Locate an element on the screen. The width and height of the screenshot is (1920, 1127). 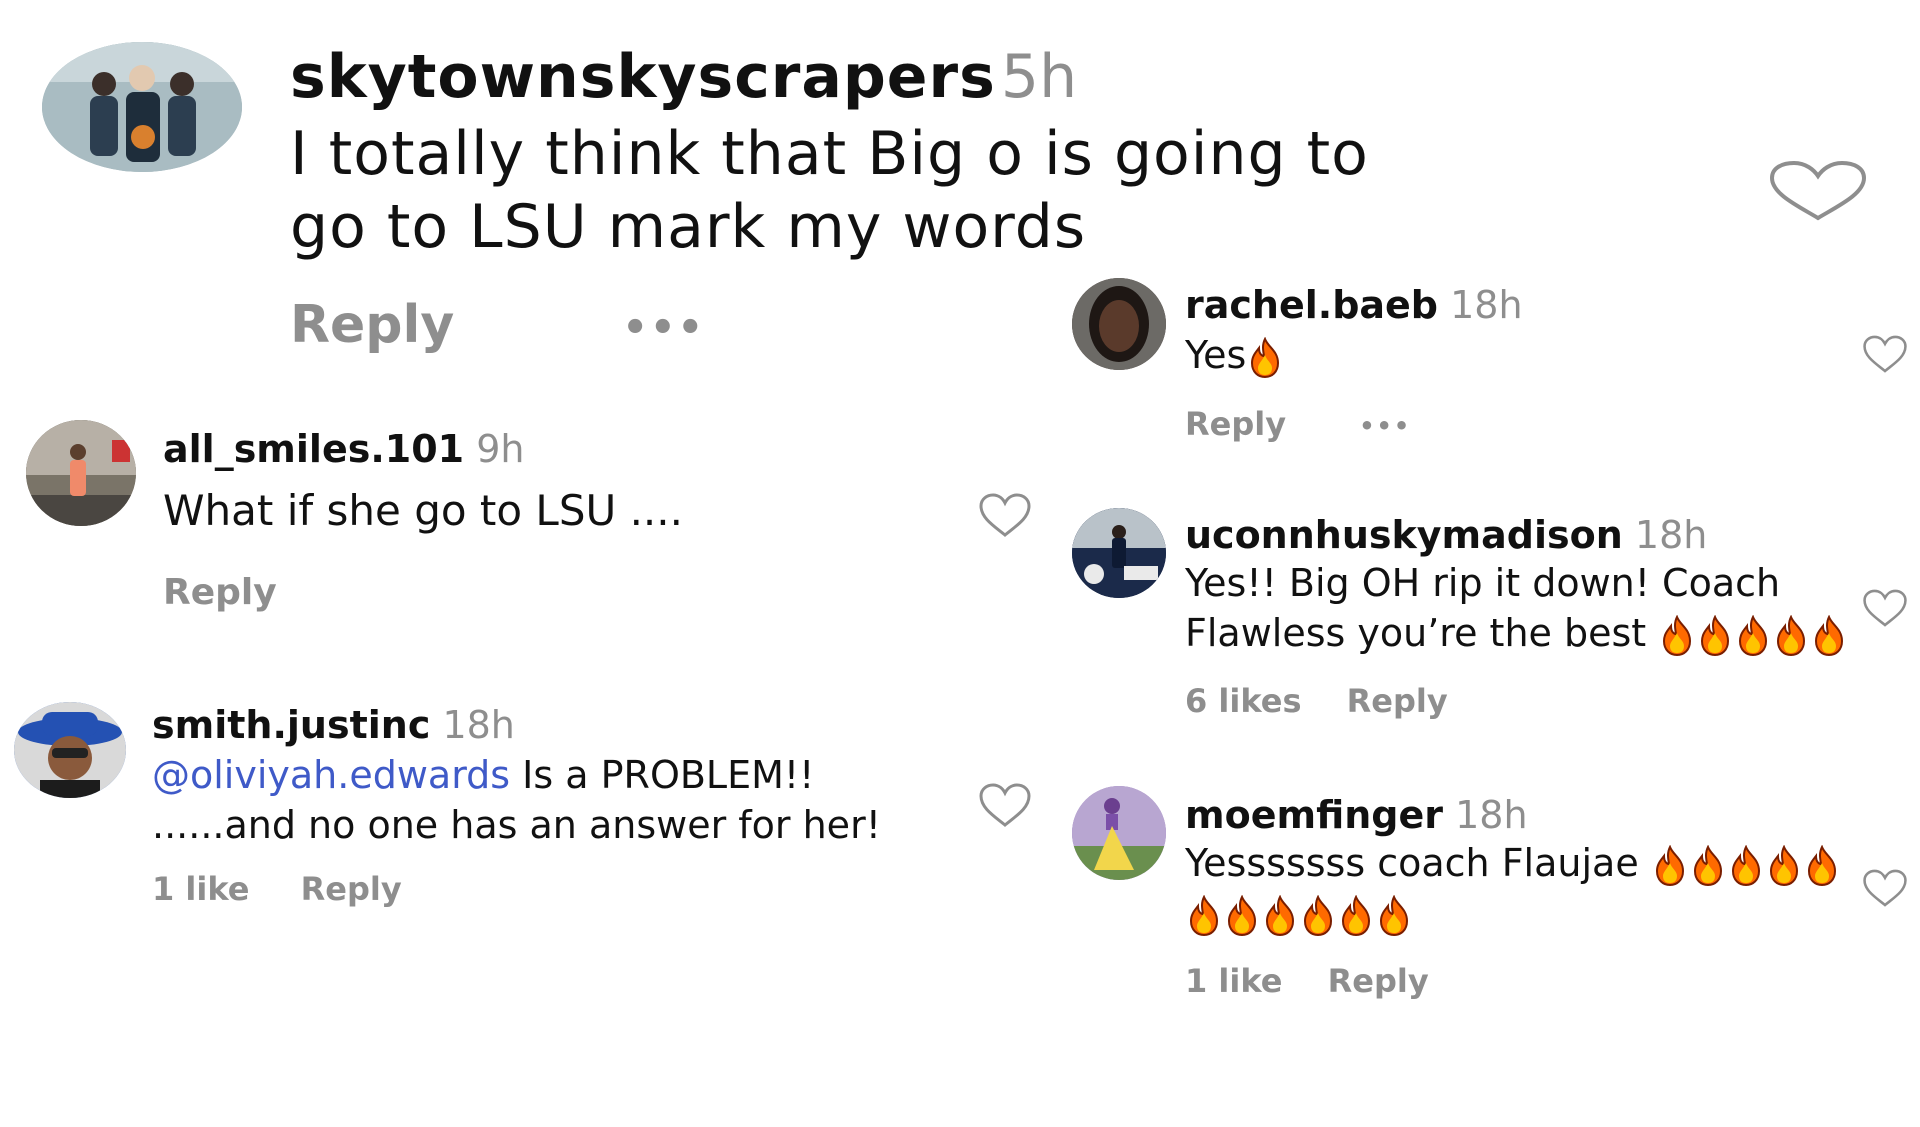
comment-line: I totally think that Big o is going to is located at coordinates (829, 154).